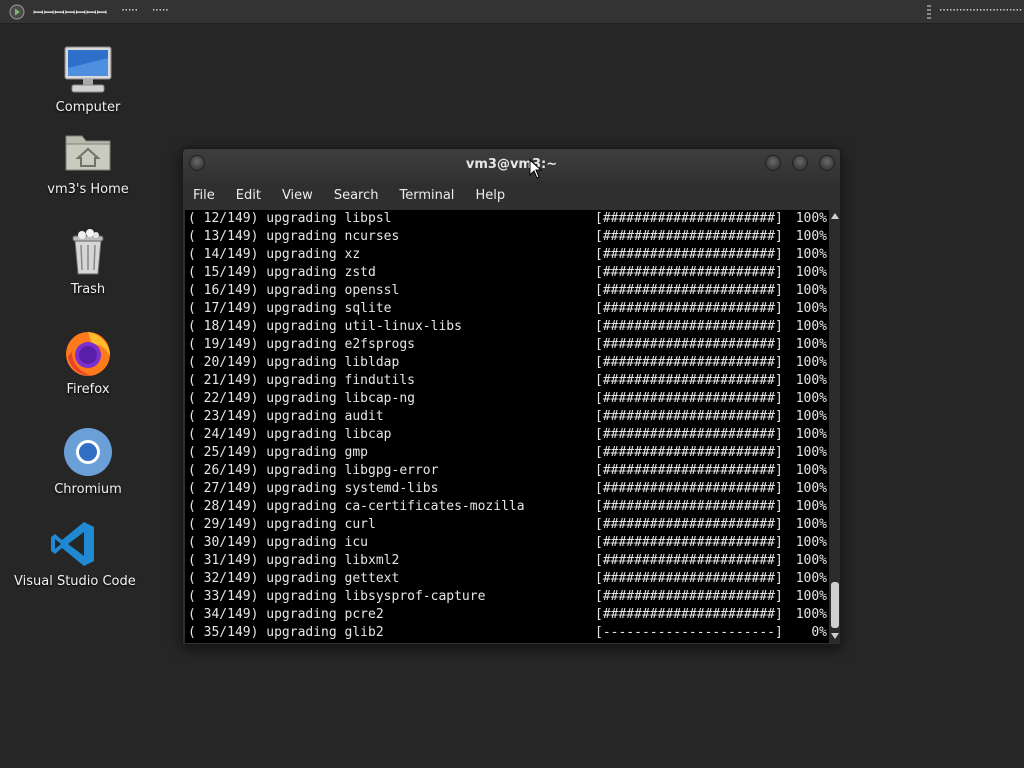  Describe the element at coordinates (297, 195) in the screenshot. I see `menu-view: View` at that location.